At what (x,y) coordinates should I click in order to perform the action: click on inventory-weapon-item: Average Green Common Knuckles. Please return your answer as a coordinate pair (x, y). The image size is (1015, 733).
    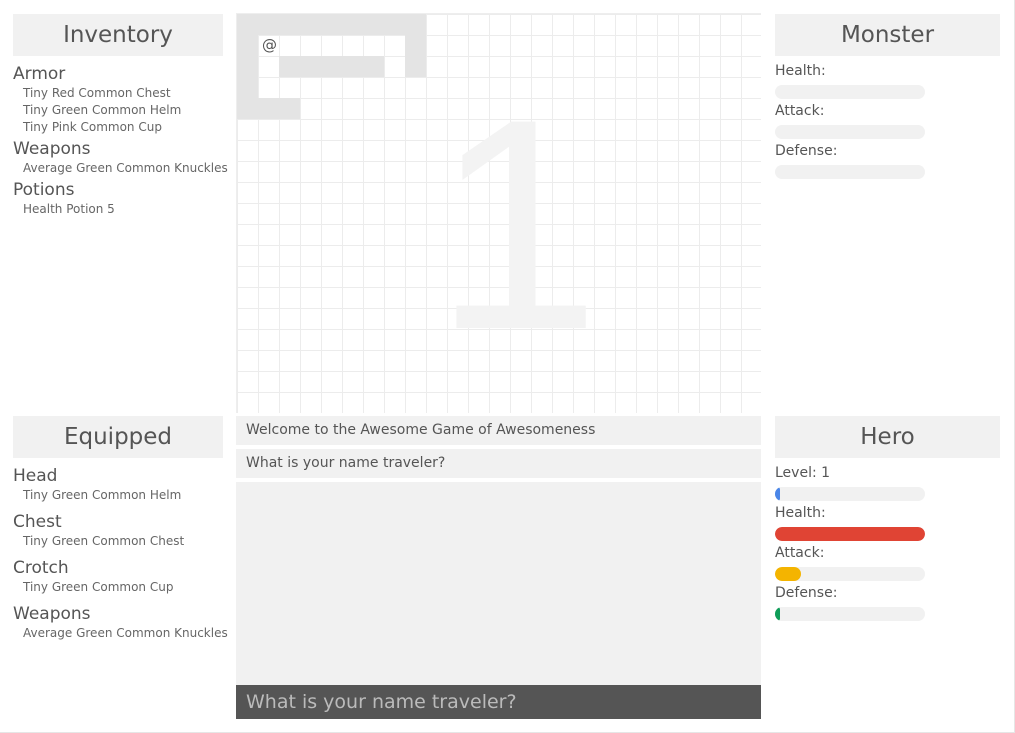
    Looking at the image, I should click on (125, 168).